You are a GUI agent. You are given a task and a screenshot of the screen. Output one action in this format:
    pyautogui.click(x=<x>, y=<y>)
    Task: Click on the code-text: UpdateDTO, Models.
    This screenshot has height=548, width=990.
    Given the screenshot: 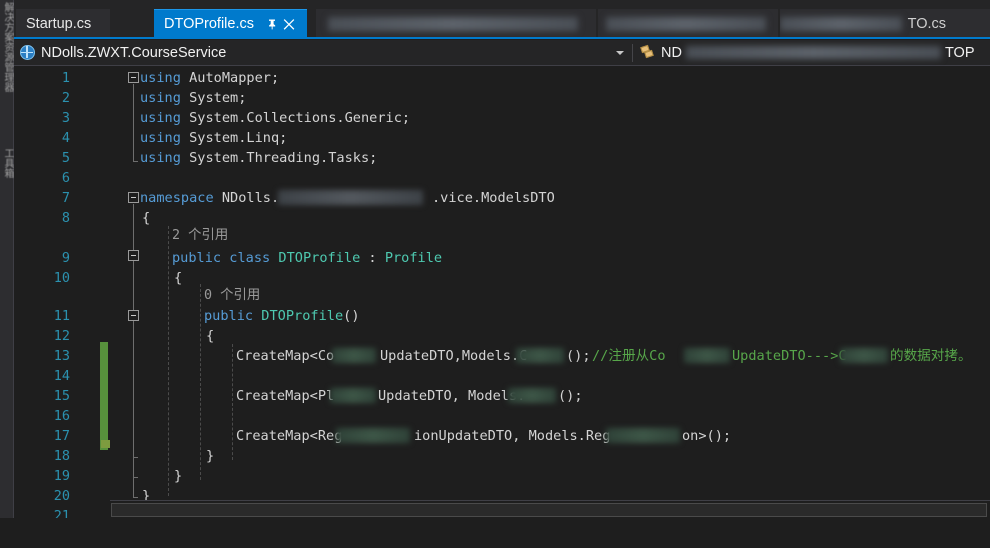 What is the action you would take?
    pyautogui.click(x=452, y=396)
    